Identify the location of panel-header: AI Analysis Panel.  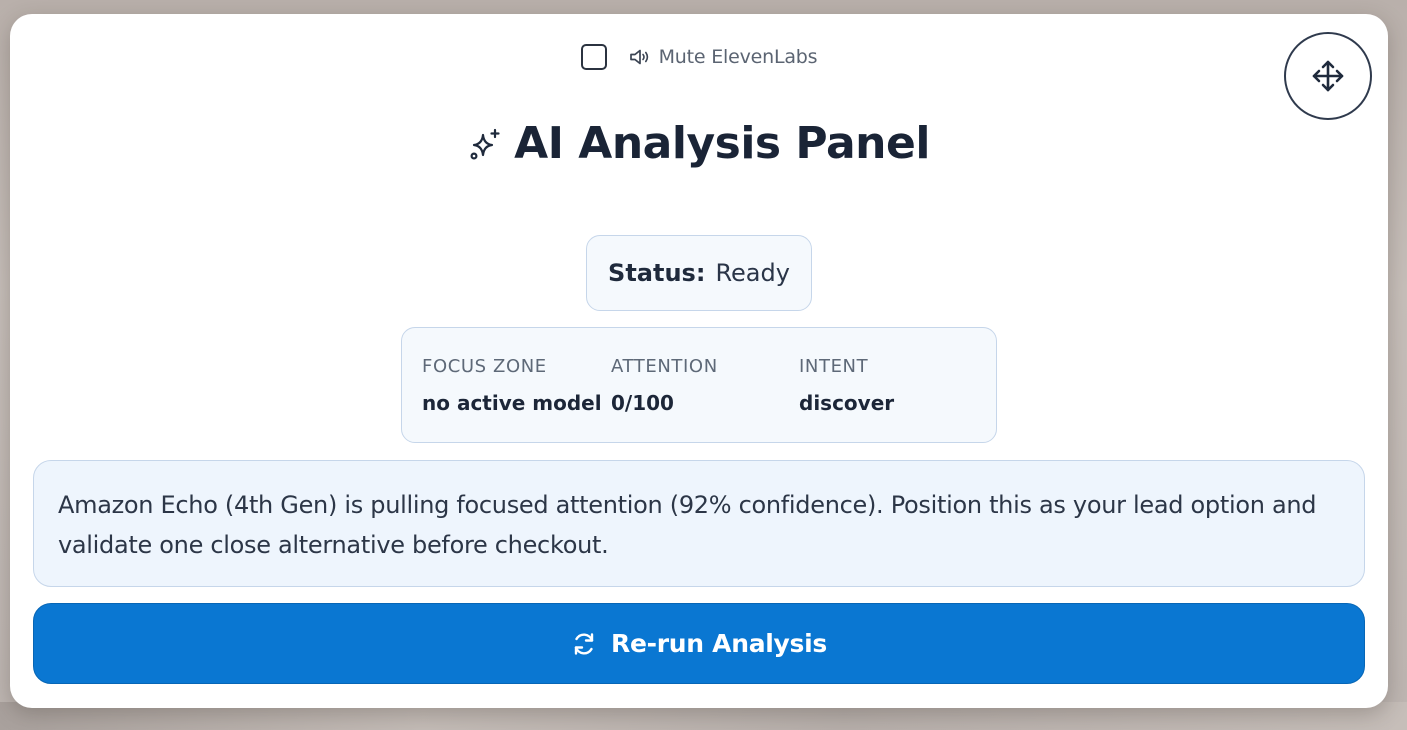
(699, 143).